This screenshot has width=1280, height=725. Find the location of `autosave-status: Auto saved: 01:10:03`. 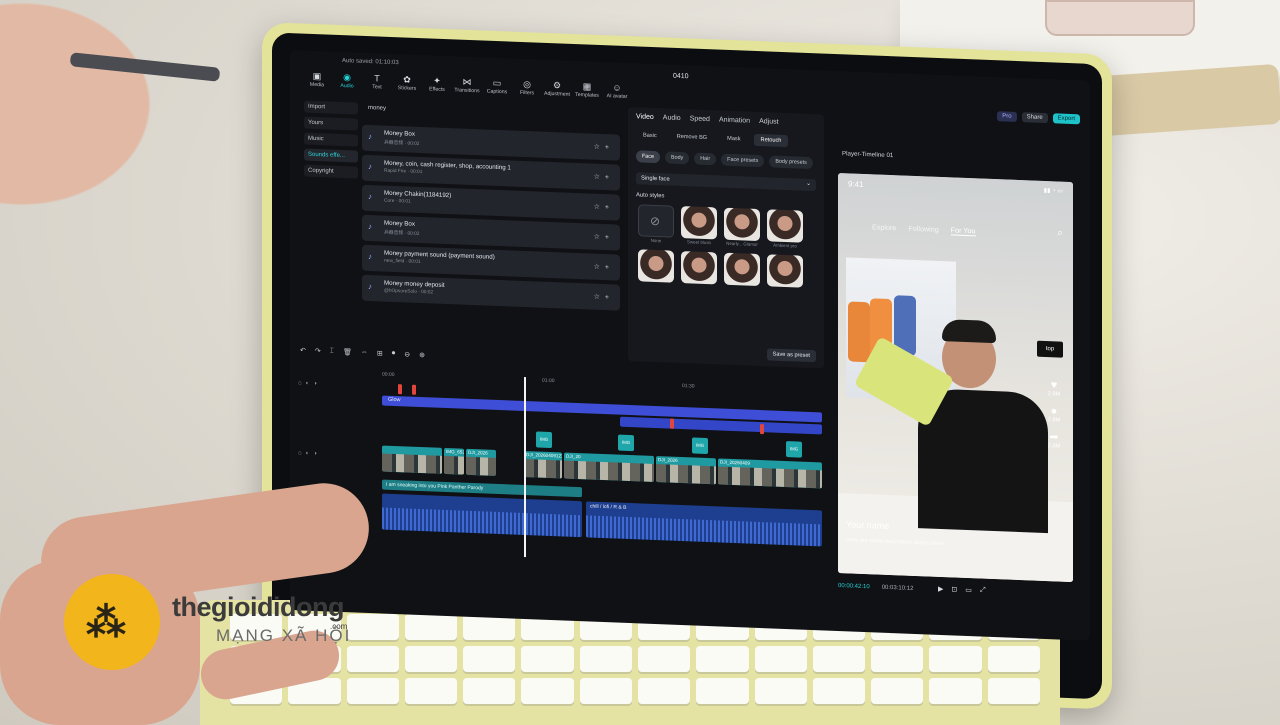

autosave-status: Auto saved: 01:10:03 is located at coordinates (370, 62).